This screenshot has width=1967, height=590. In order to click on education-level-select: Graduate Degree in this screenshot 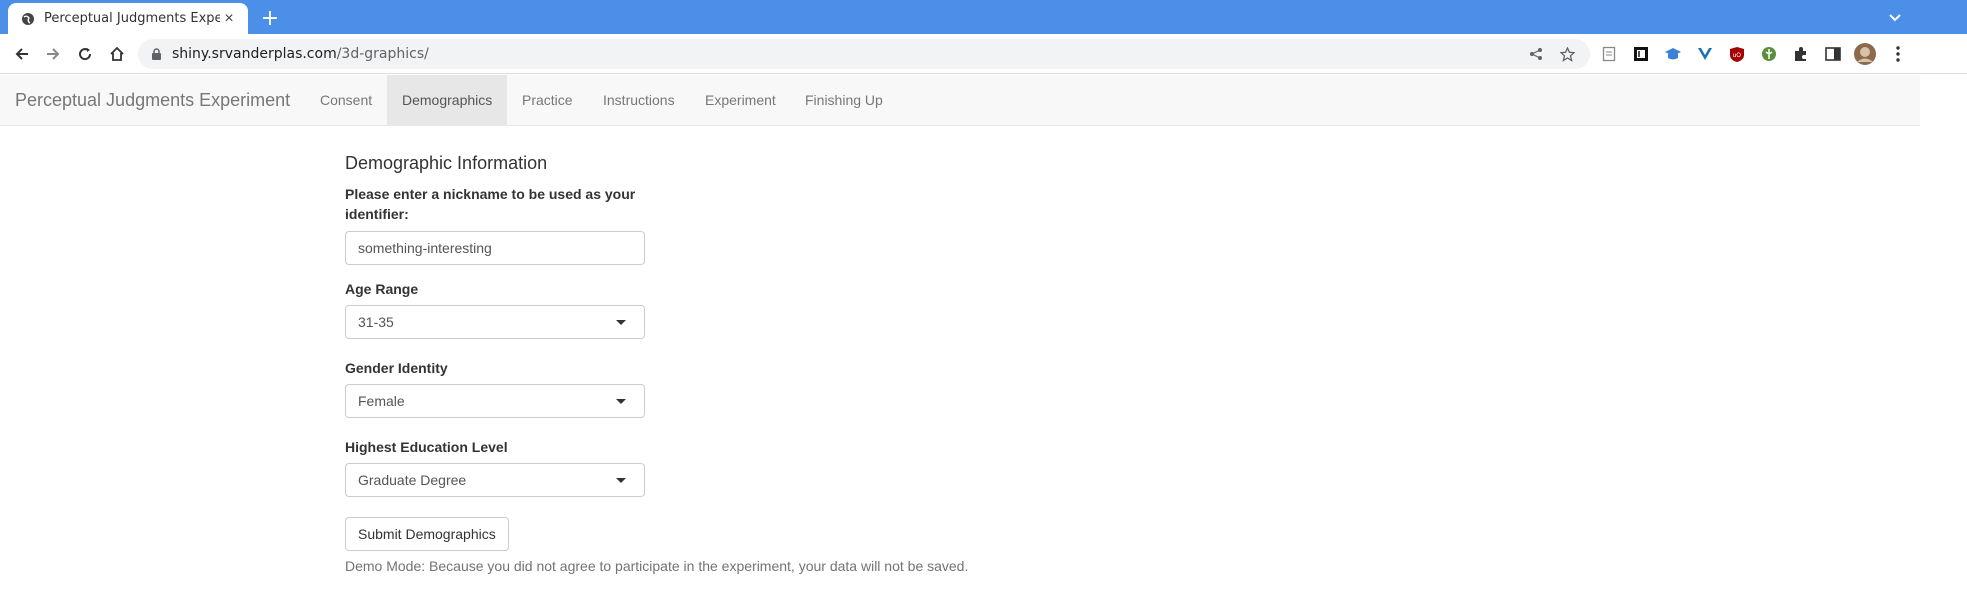, I will do `click(495, 480)`.